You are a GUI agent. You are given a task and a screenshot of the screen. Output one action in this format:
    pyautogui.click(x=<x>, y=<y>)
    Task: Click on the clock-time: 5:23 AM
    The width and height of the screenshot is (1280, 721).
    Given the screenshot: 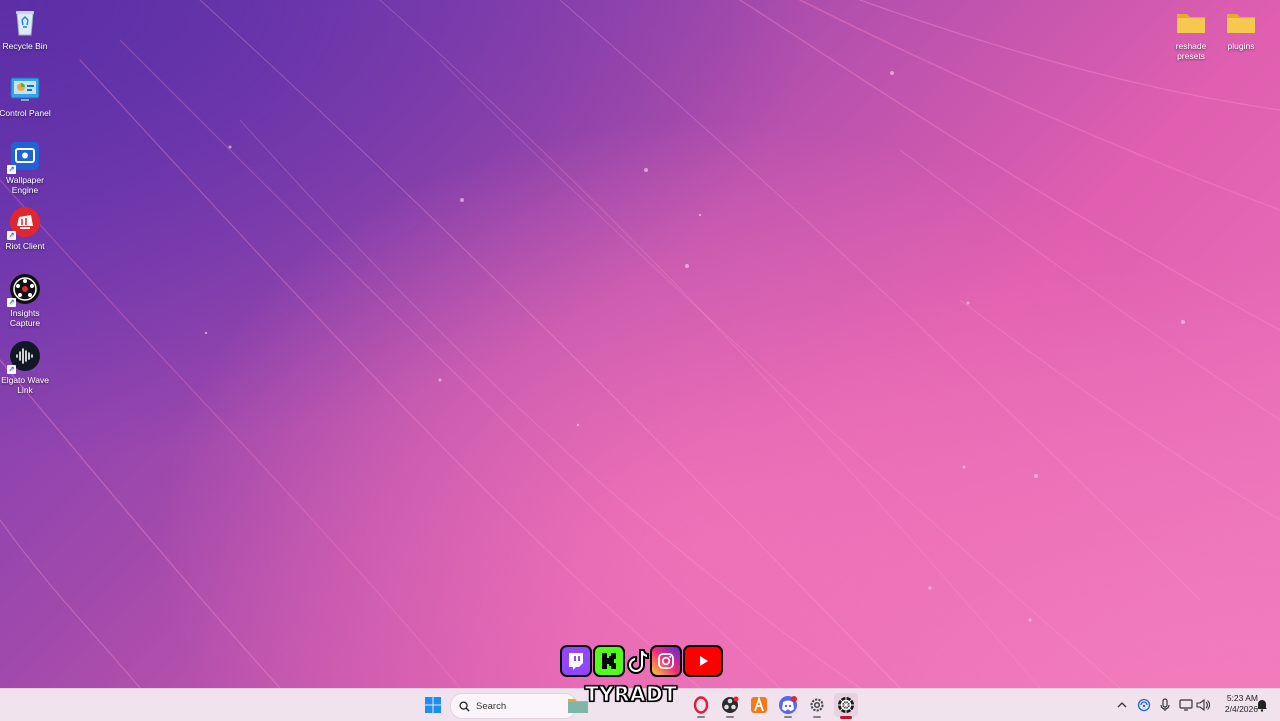 What is the action you would take?
    pyautogui.click(x=1242, y=698)
    